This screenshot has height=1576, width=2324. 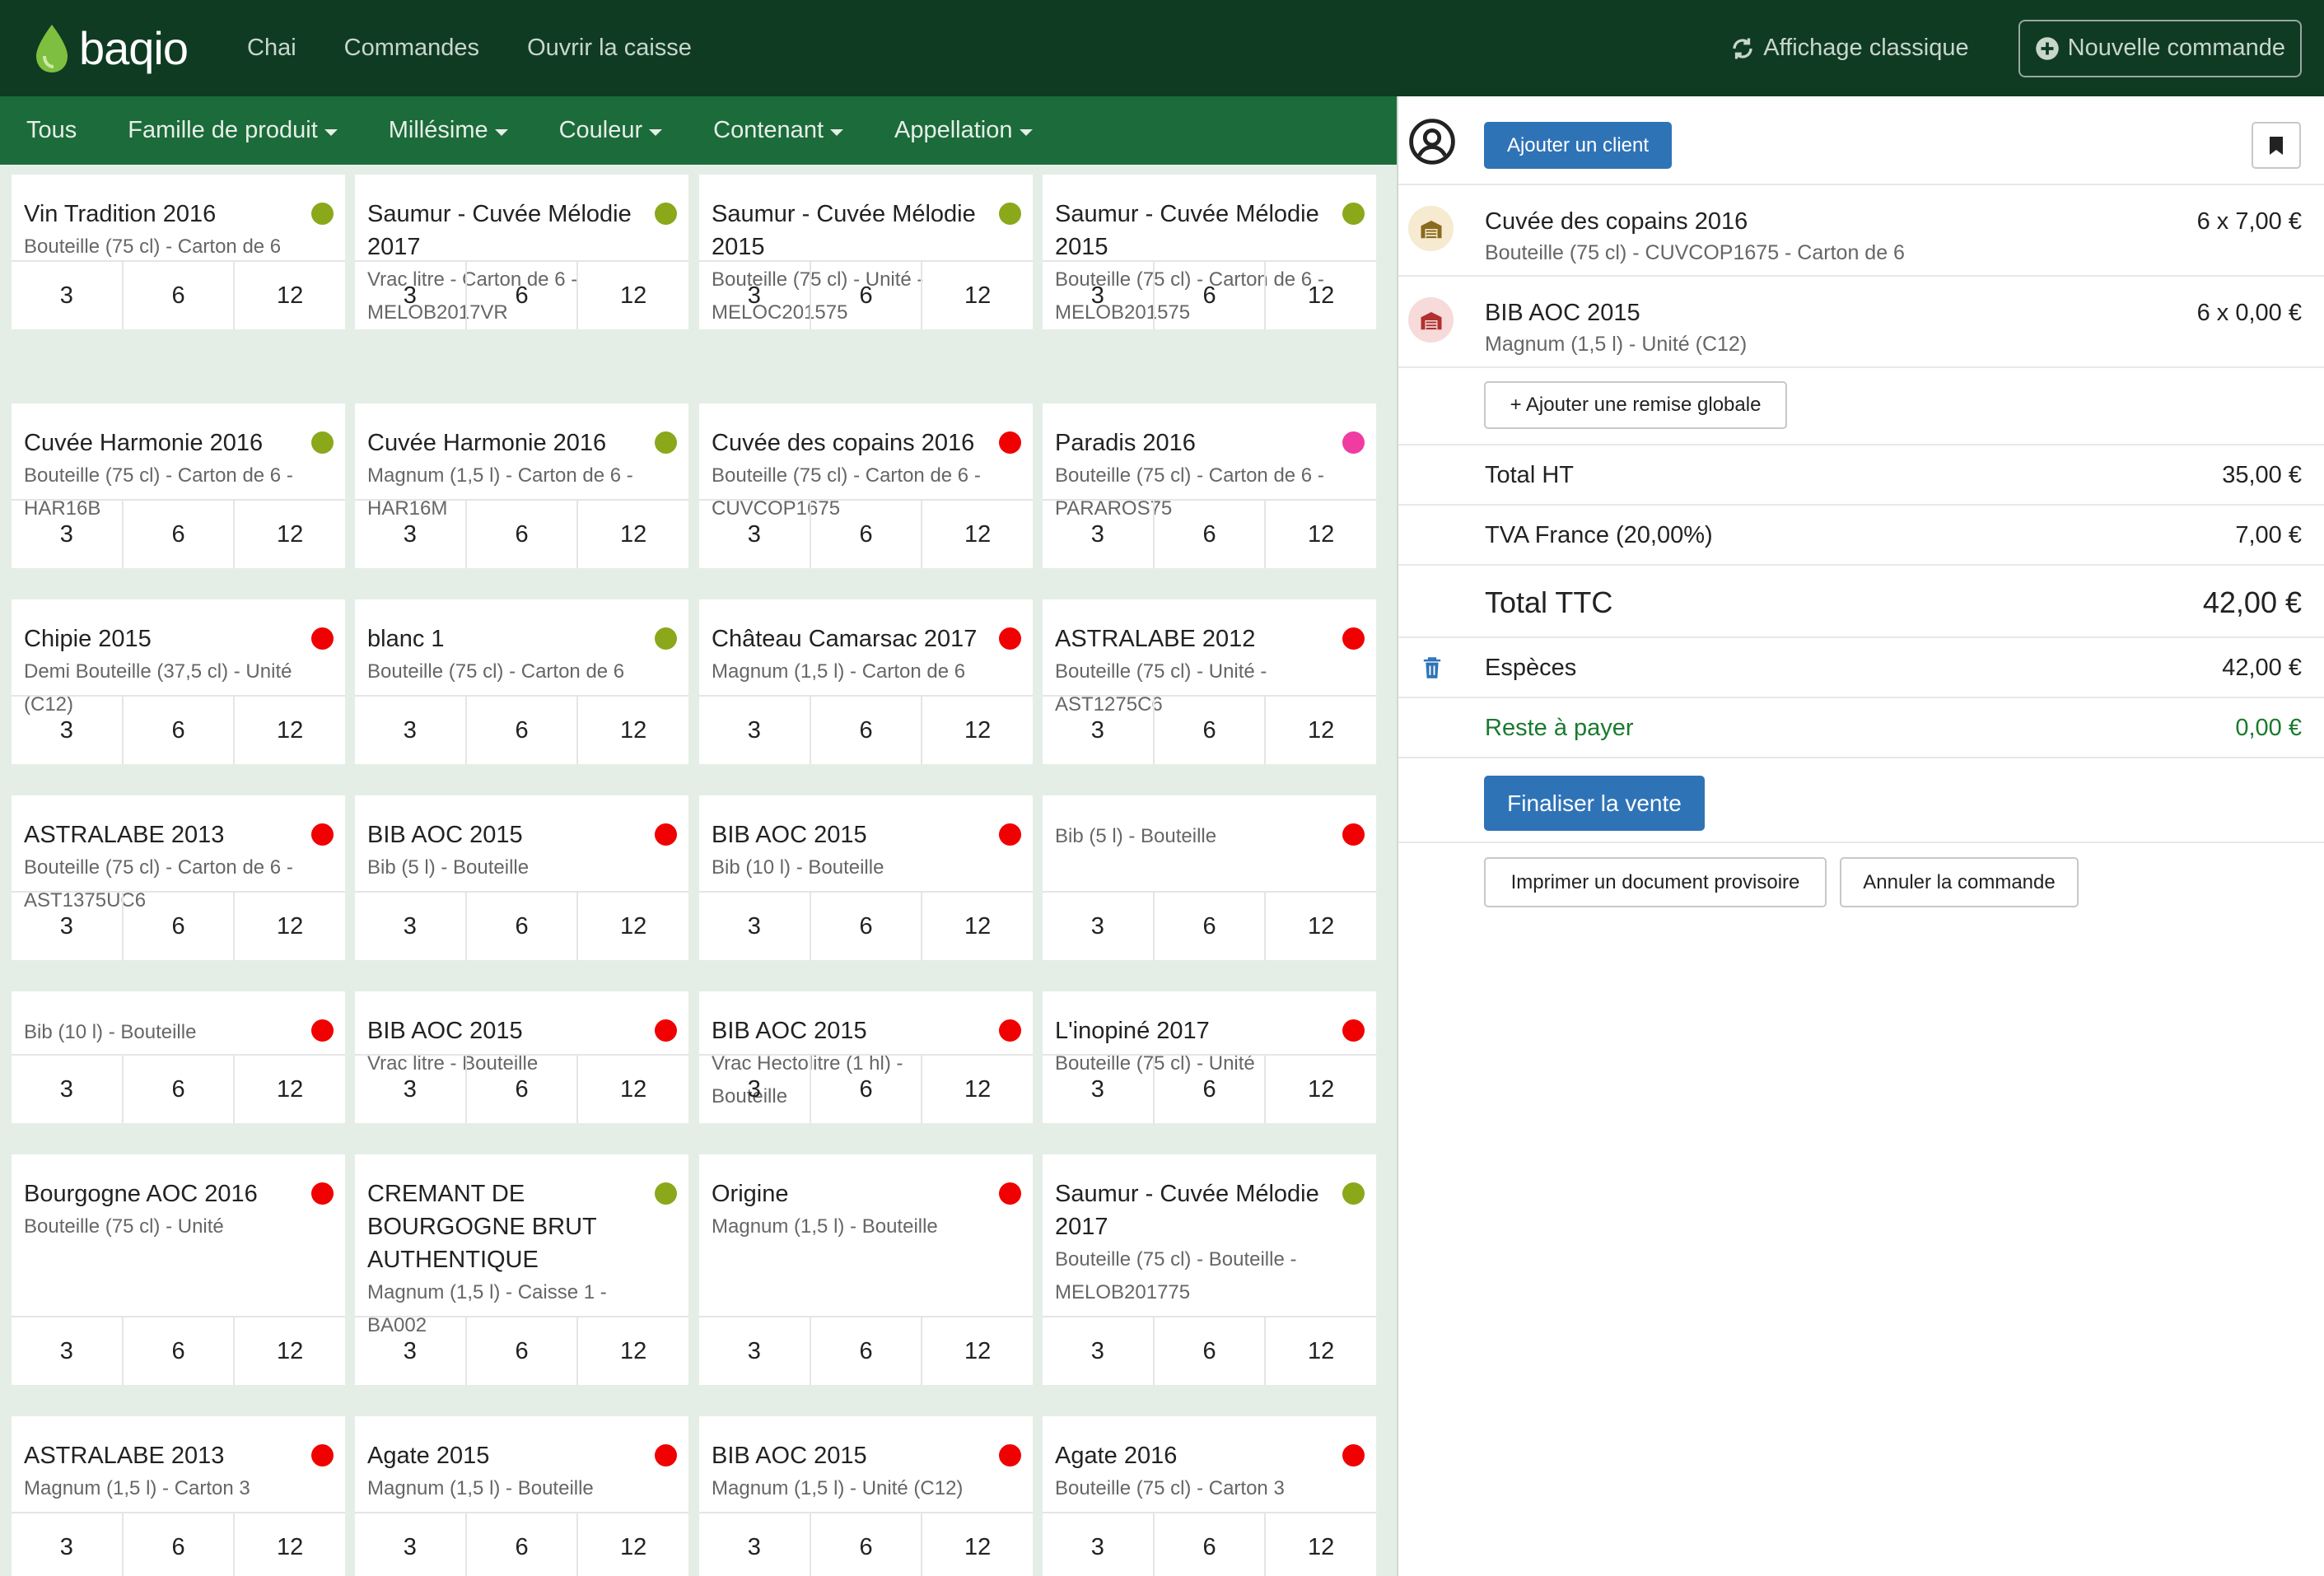 I want to click on product-card: Bib (5 l) - Bouteille 3 6 12, so click(x=1209, y=878).